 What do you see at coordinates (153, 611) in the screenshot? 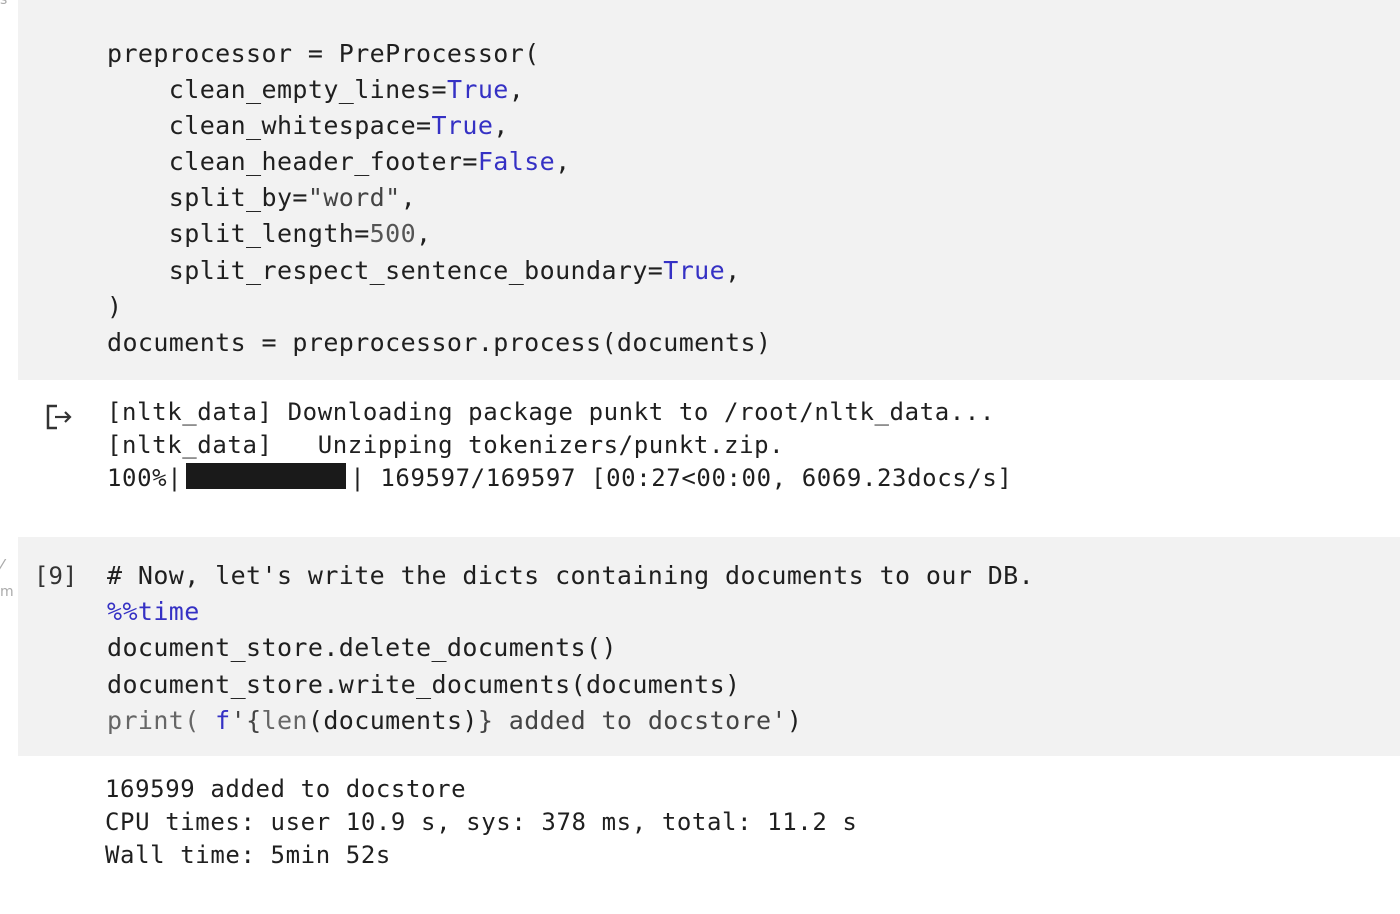
I see `magic-command-line: %%time` at bounding box center [153, 611].